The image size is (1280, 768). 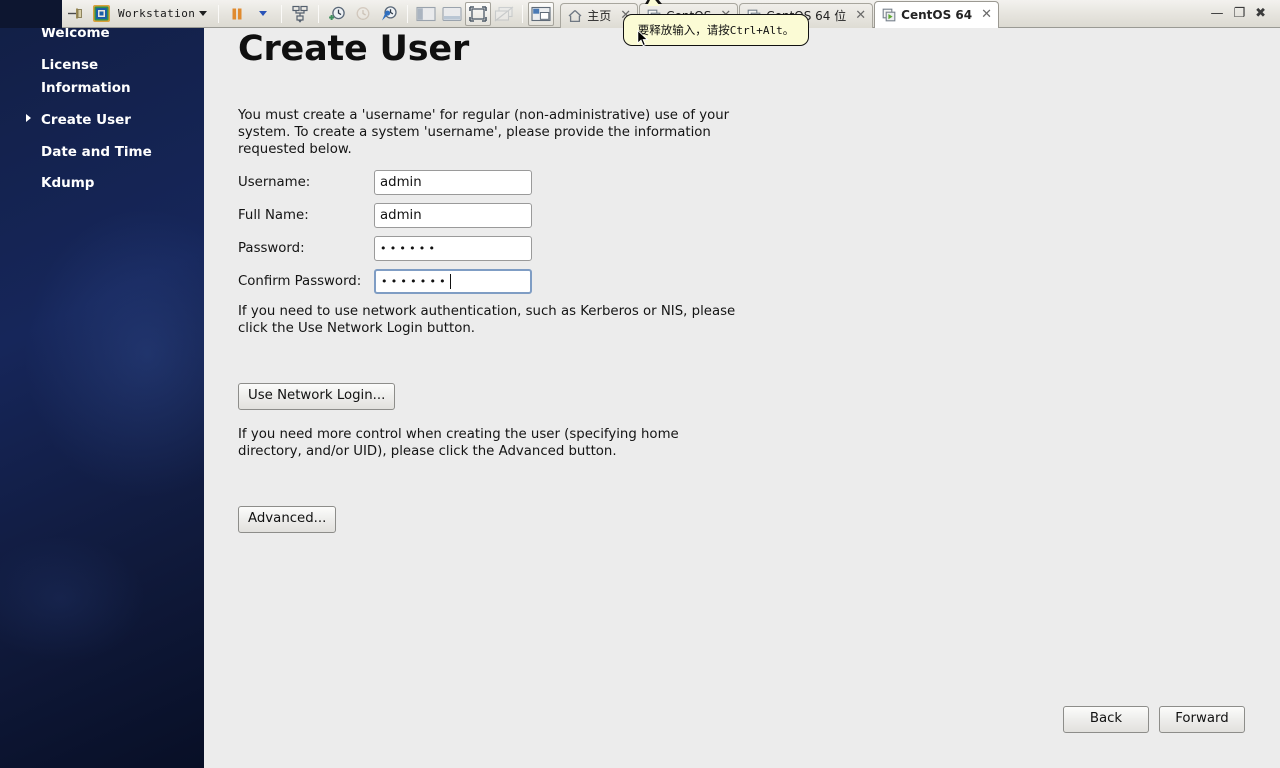 I want to click on confirm-password-label: Confirm Password:, so click(x=300, y=281).